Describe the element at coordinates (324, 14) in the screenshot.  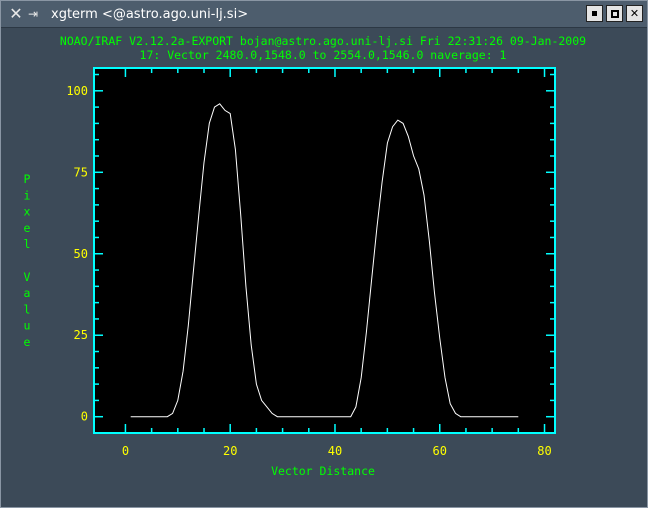
I see `title-bar: ✕ ⇥ xgterm <@astro.ago.uni-lj.si> ✕` at that location.